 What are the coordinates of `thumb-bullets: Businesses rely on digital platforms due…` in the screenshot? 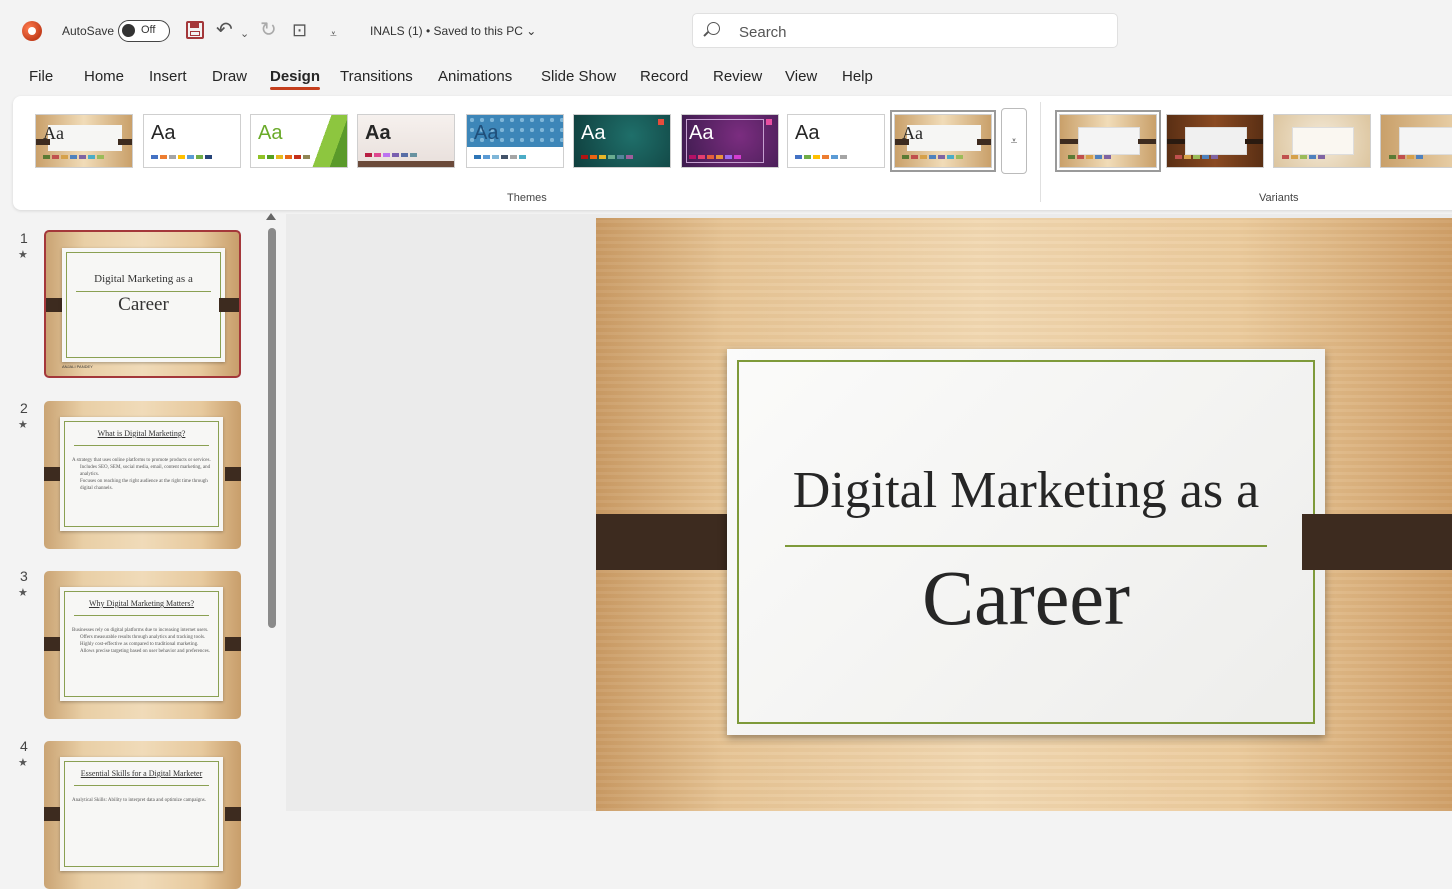 It's located at (143, 641).